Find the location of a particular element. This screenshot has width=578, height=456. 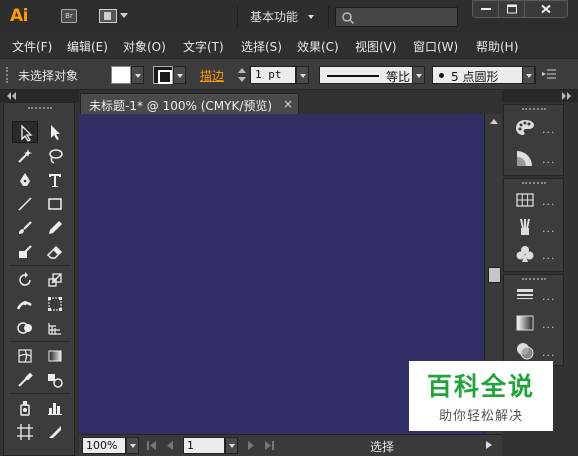

close-document-button: × is located at coordinates (288, 104).